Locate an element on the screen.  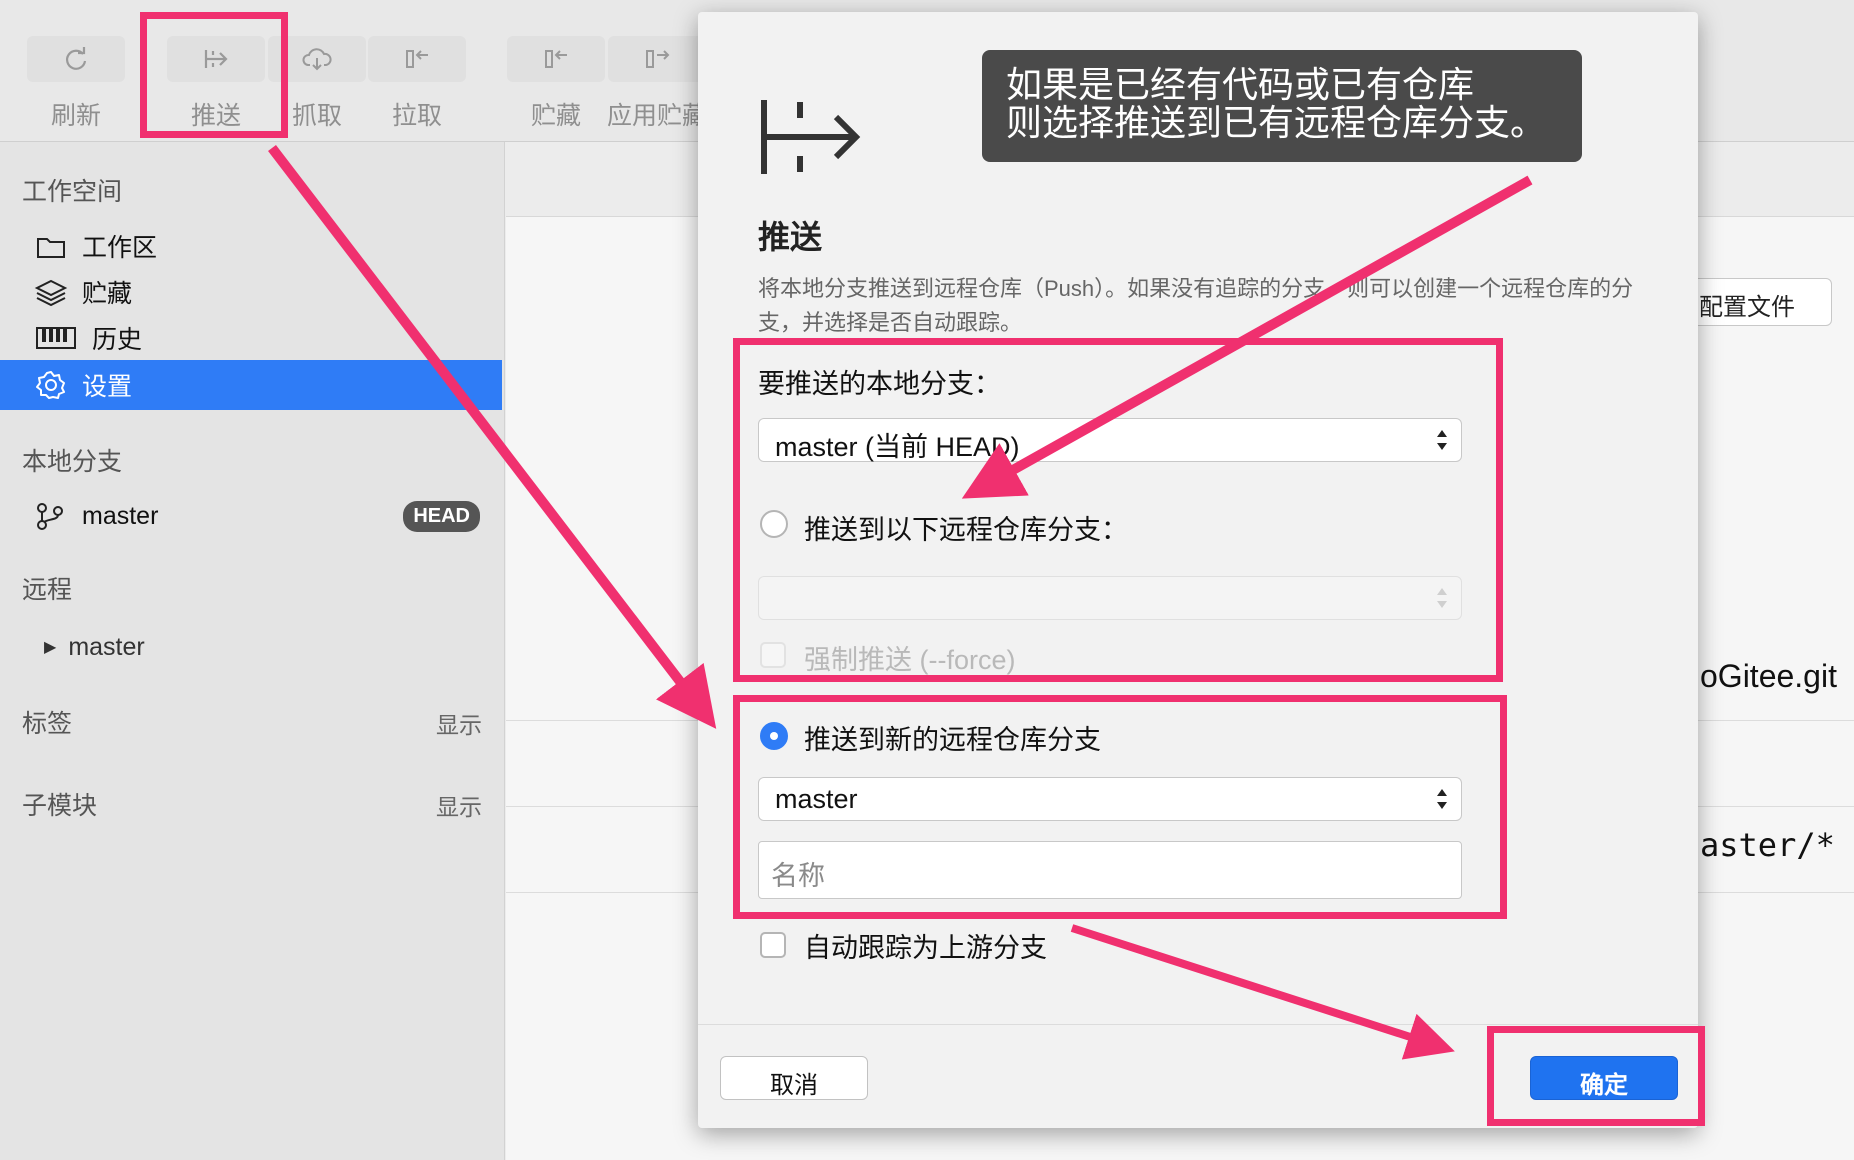
arrow-to-ok-button is located at coordinates (1262, 992).